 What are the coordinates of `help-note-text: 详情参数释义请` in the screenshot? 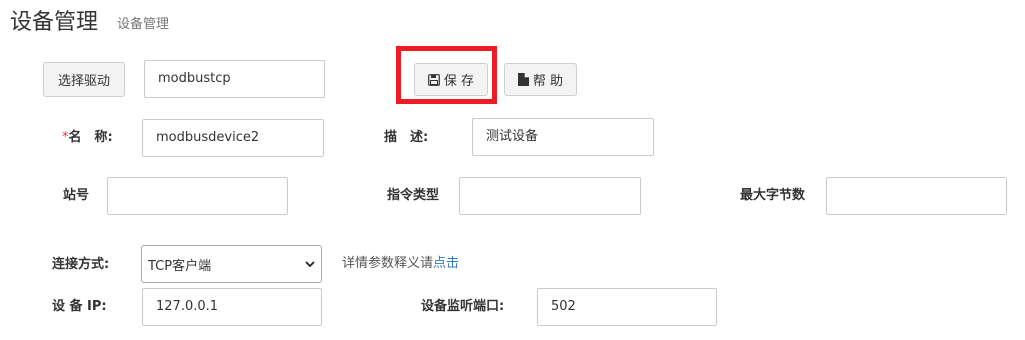 It's located at (388, 263).